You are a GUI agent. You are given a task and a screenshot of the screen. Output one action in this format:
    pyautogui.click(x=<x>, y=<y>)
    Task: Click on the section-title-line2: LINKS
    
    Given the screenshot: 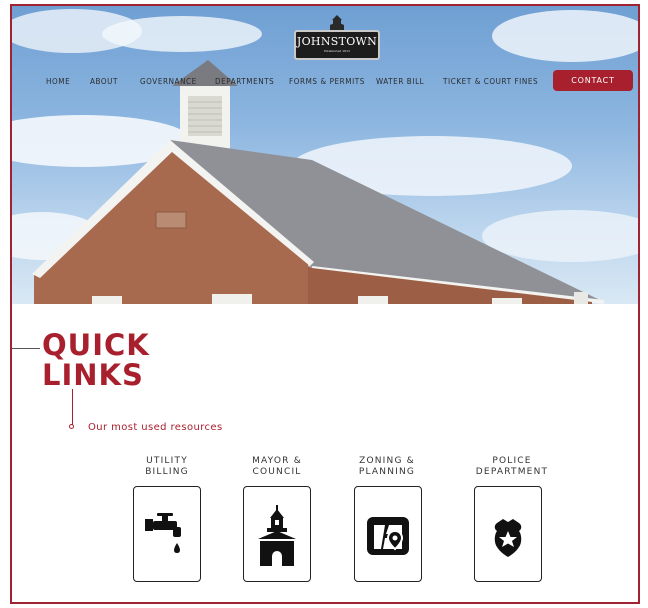 What is the action you would take?
    pyautogui.click(x=93, y=375)
    